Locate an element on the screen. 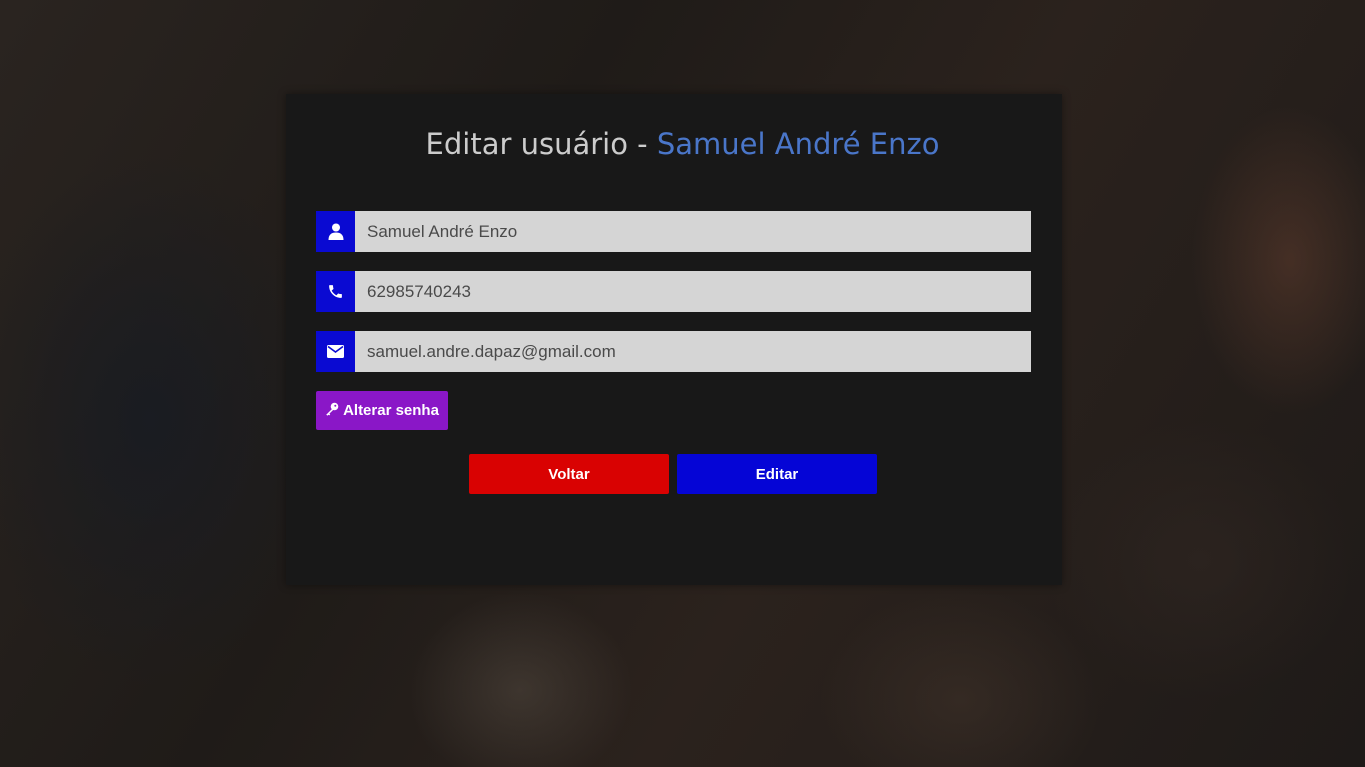 Image resolution: width=1365 pixels, height=767 pixels. email-field-group is located at coordinates (673, 351).